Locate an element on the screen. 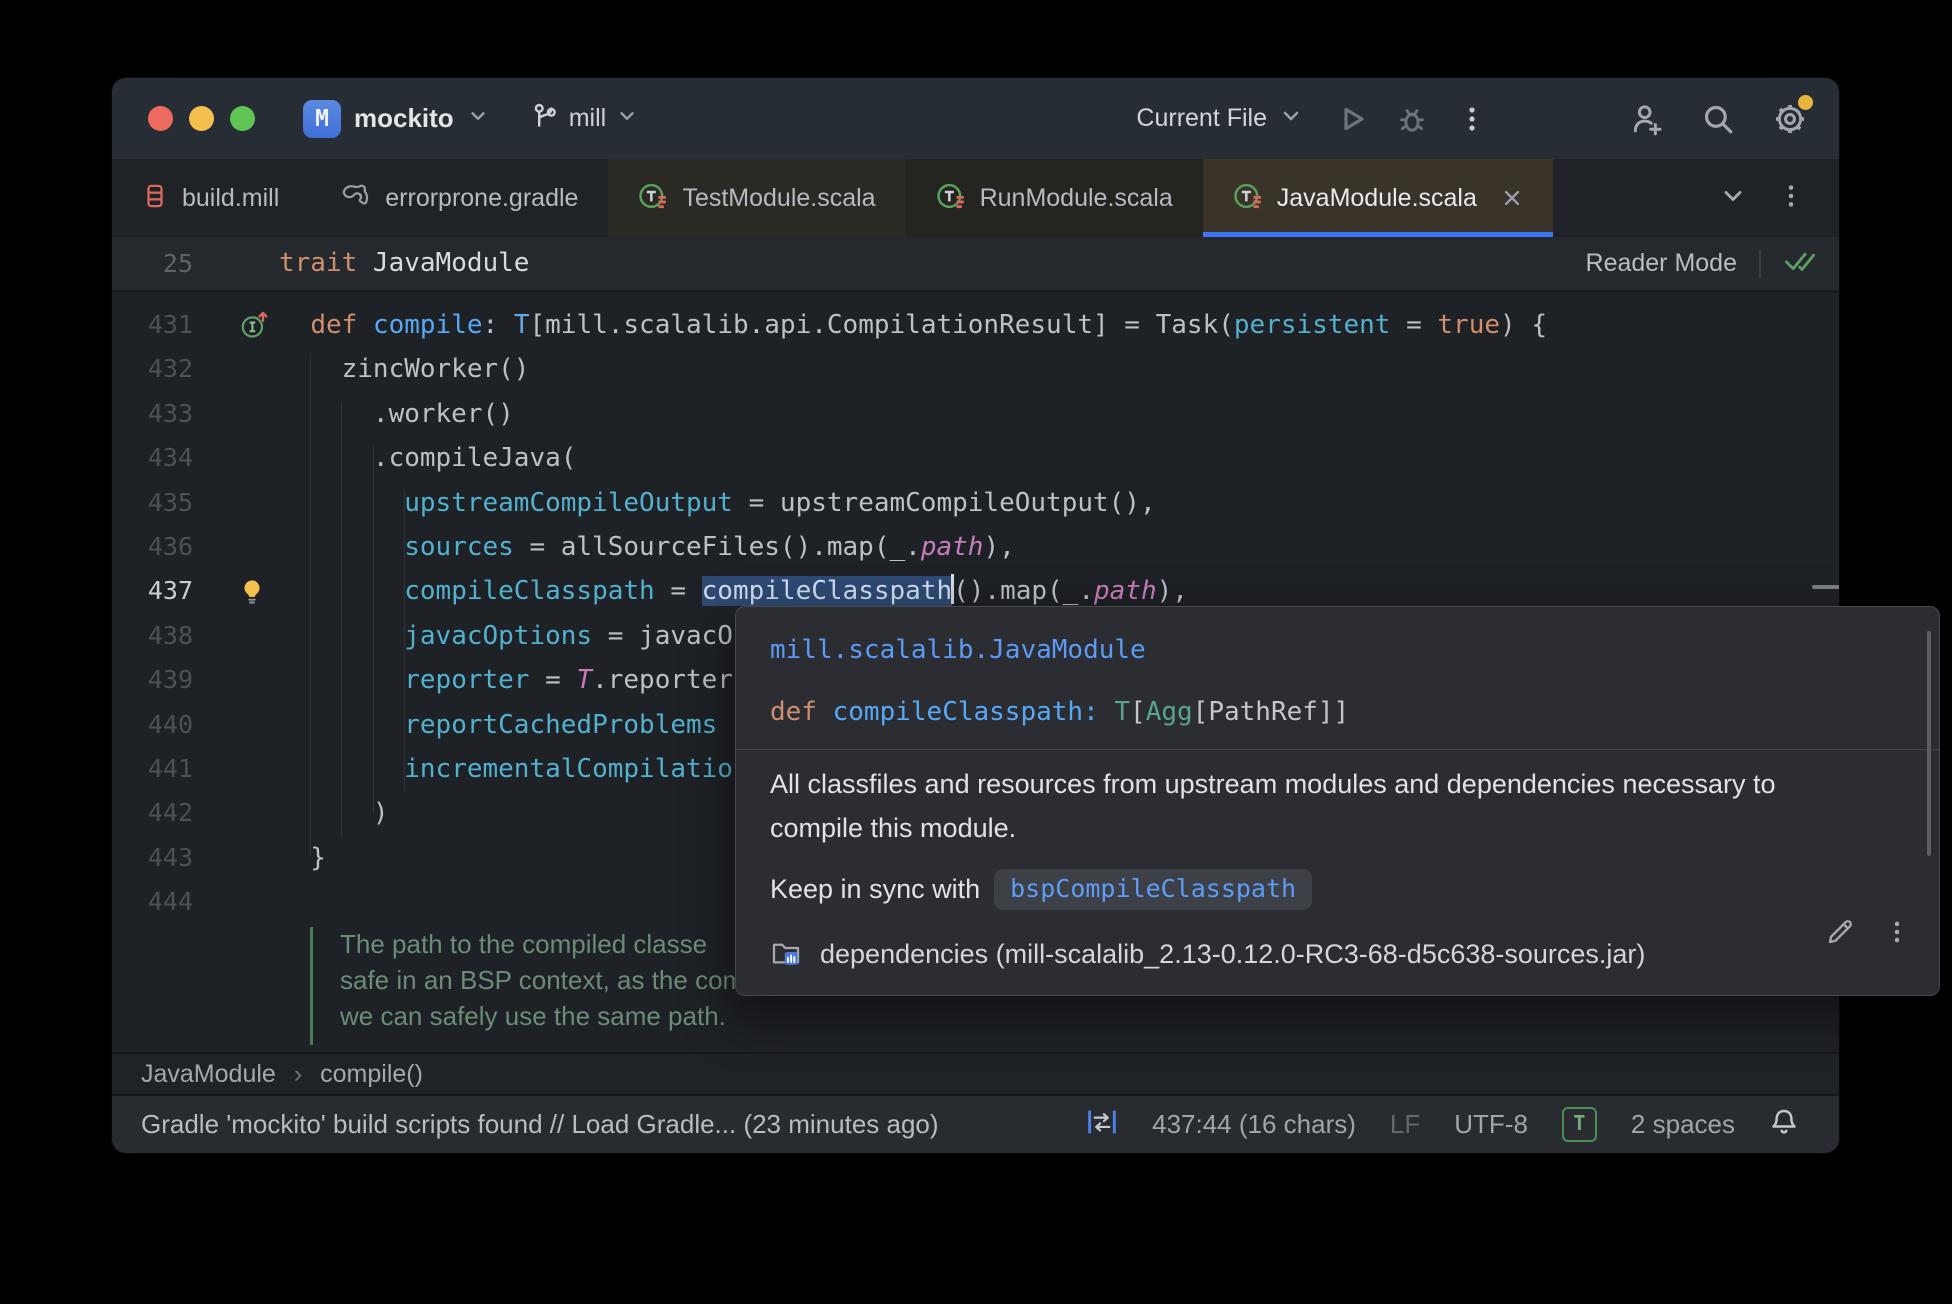 The height and width of the screenshot is (1304, 1952). run-configuration-selector: Current File is located at coordinates (1219, 118).